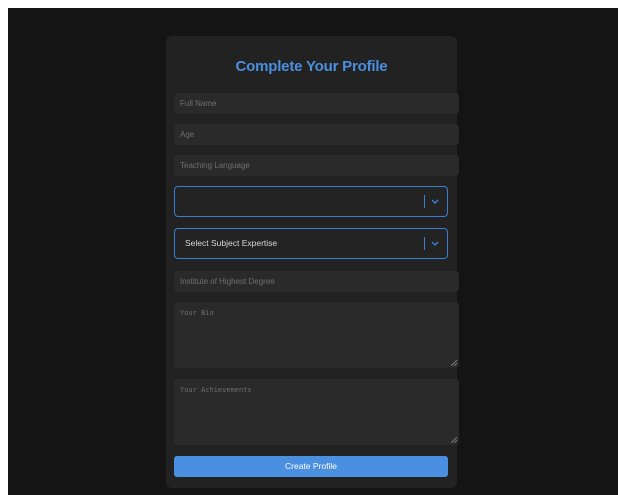 This screenshot has width=618, height=495. Describe the element at coordinates (316, 412) in the screenshot. I see `achievements-textarea: Your Achievements` at that location.